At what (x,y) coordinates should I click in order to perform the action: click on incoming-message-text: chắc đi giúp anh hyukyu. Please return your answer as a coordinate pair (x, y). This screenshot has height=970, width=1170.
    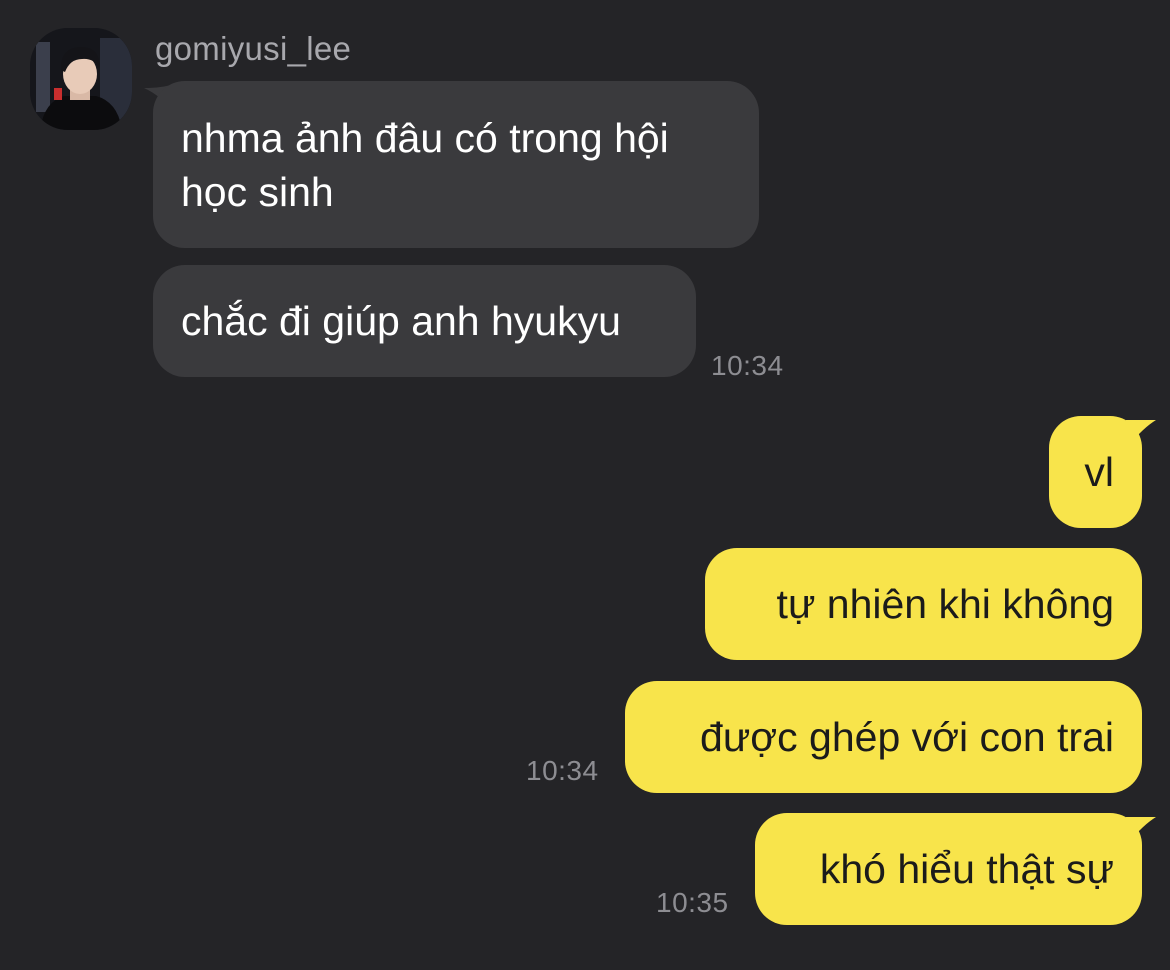
    Looking at the image, I should click on (401, 321).